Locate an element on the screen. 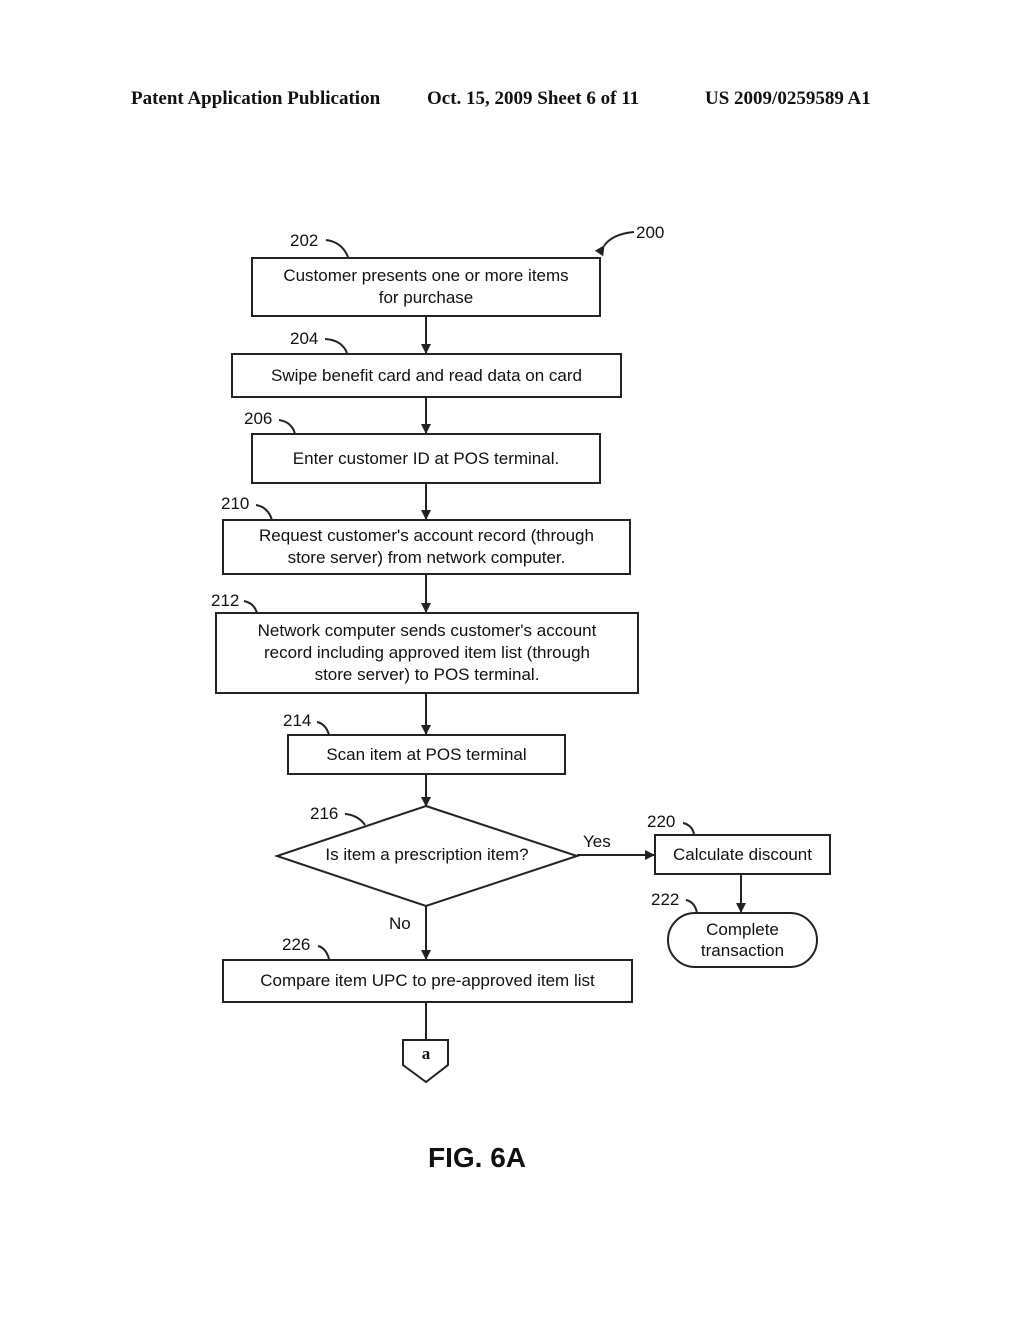  branch-label-yes: Yes is located at coordinates (597, 841).